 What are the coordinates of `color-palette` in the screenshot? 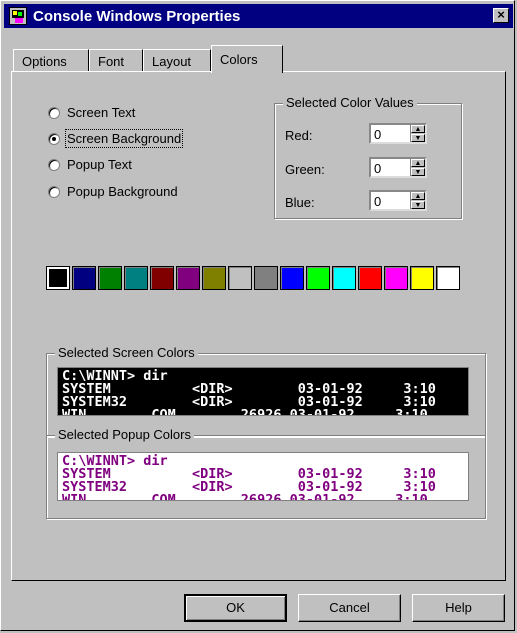 It's located at (254, 278).